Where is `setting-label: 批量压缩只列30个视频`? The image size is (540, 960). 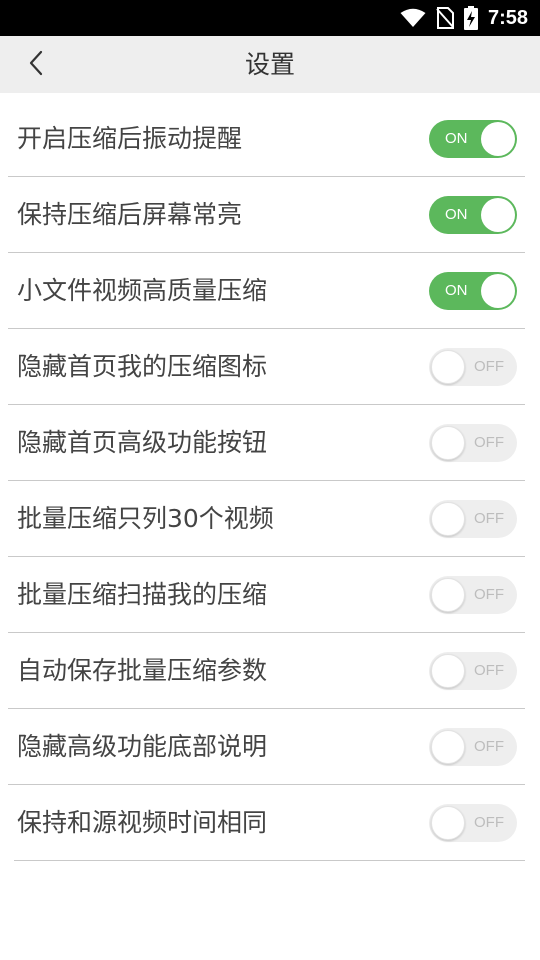 setting-label: 批量压缩只列30个视频 is located at coordinates (145, 518).